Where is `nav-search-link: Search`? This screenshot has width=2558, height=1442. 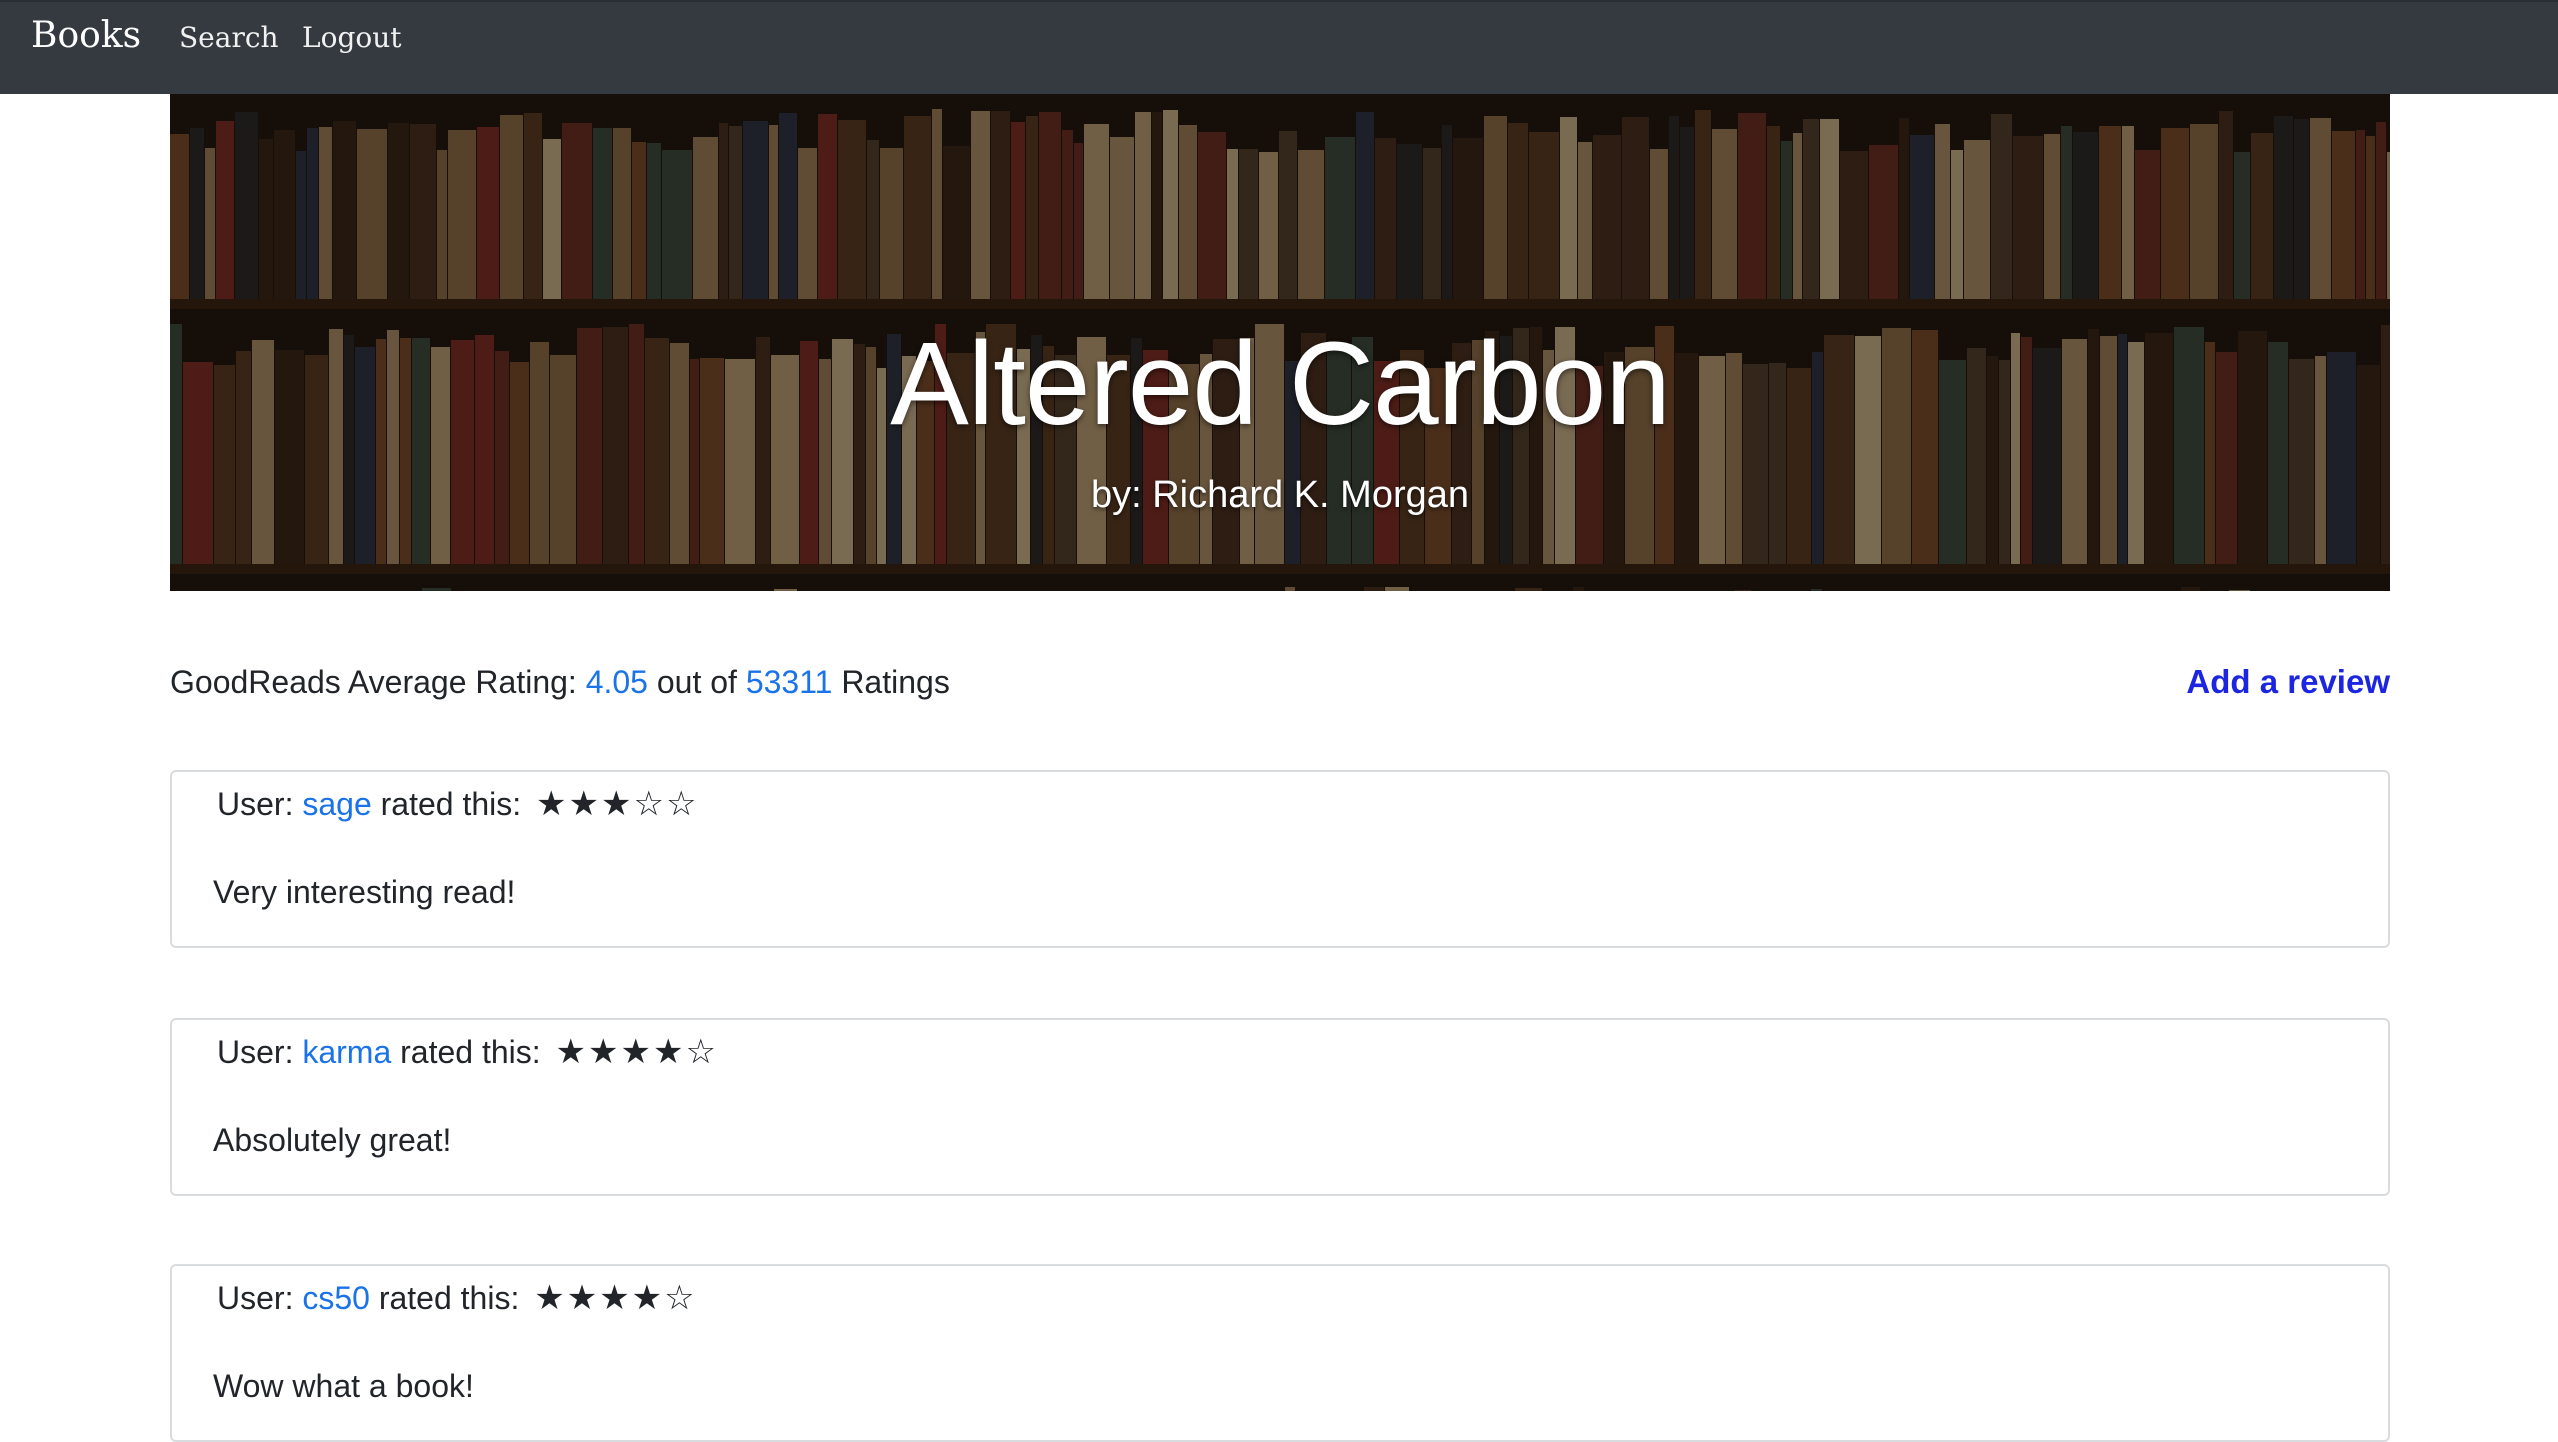
nav-search-link: Search is located at coordinates (229, 38).